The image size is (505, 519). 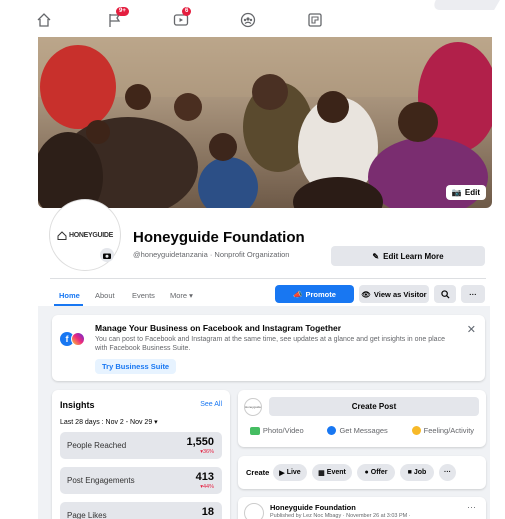 What do you see at coordinates (258, 472) in the screenshot?
I see `create-label: Create` at bounding box center [258, 472].